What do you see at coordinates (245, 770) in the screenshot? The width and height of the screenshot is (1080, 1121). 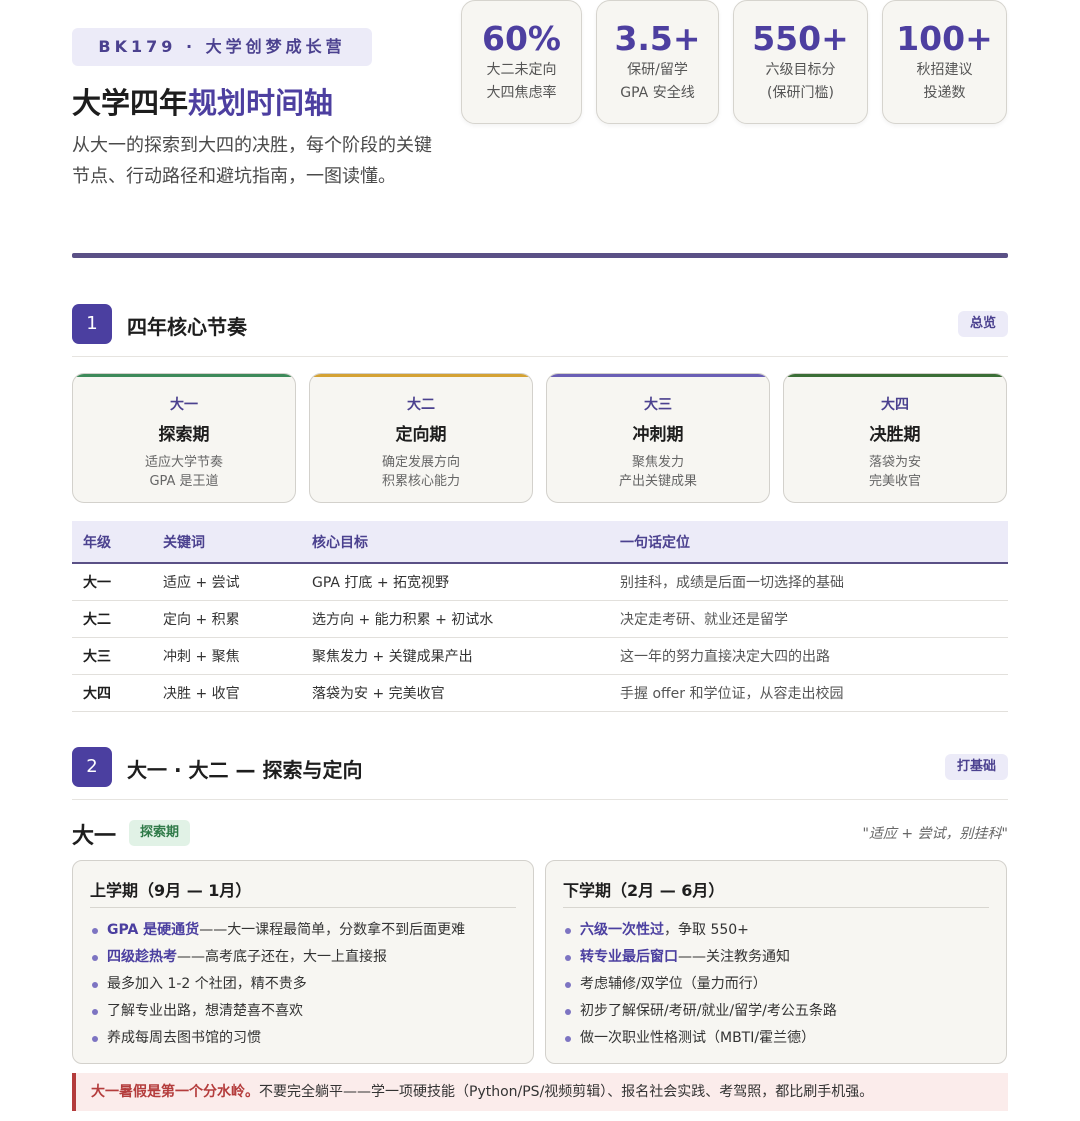 I see `section-title: 大一 · 大二 — 探索与定向` at bounding box center [245, 770].